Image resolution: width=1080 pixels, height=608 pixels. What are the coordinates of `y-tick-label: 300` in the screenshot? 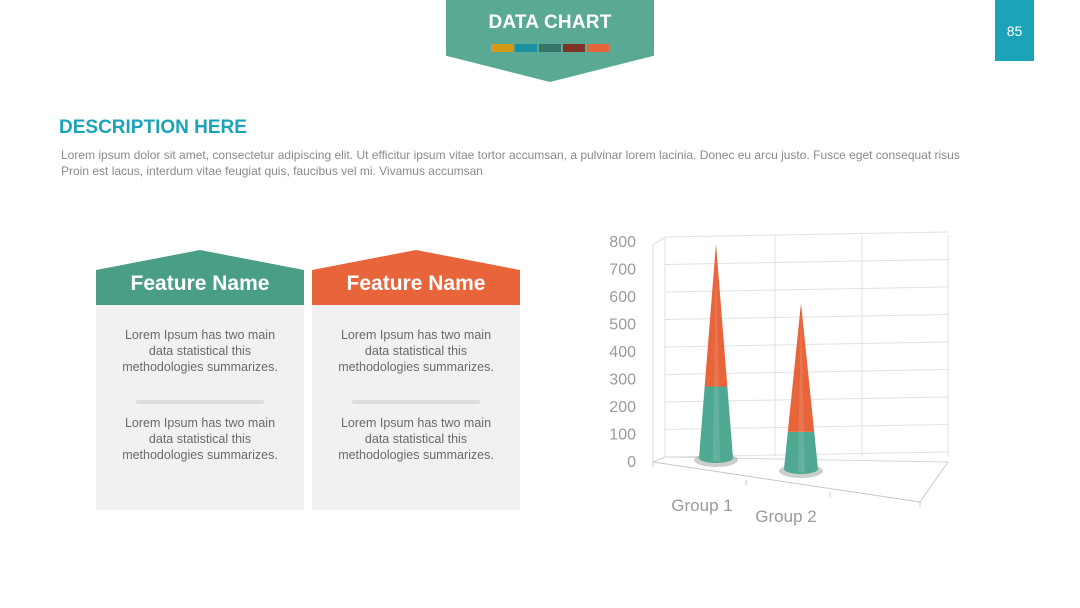 It's located at (622, 380).